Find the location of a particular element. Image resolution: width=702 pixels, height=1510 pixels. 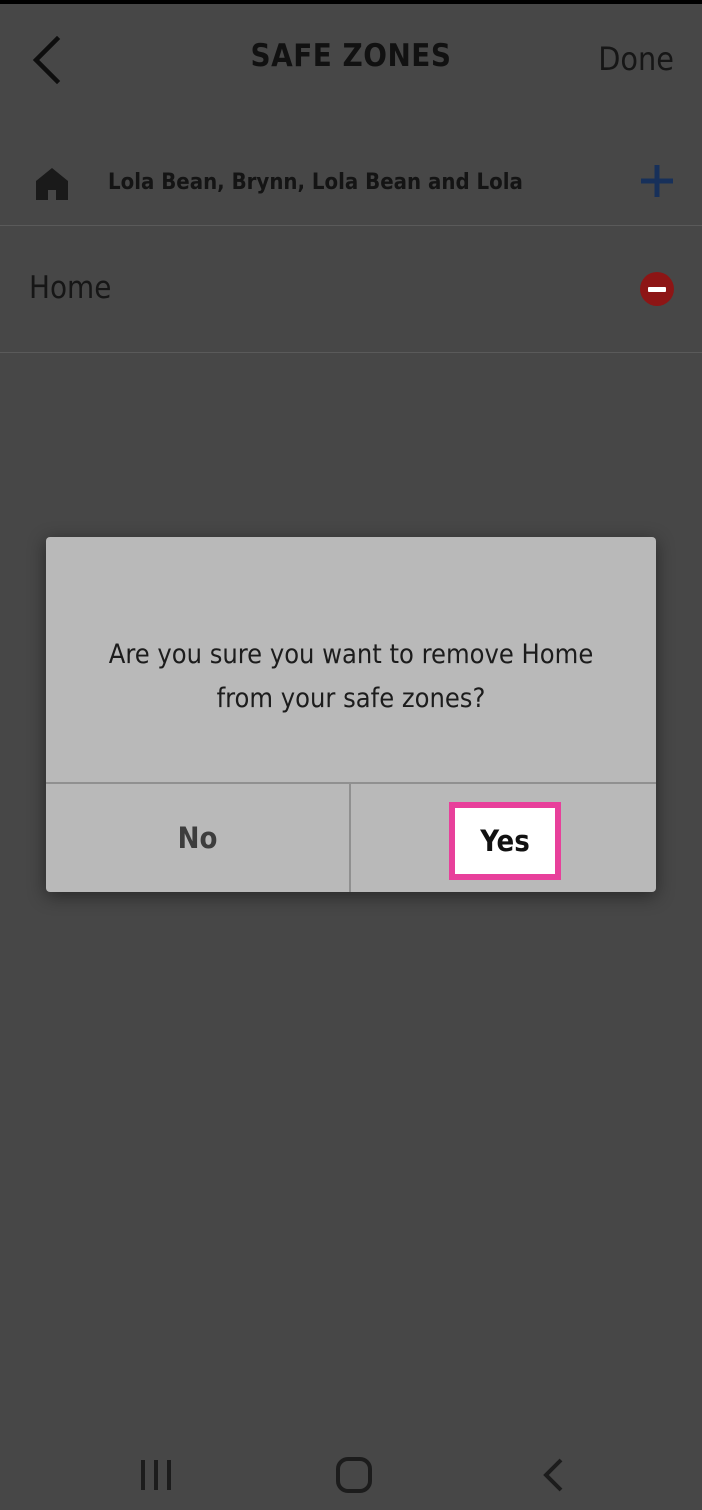

recent-apps-icon is located at coordinates (156, 1475).